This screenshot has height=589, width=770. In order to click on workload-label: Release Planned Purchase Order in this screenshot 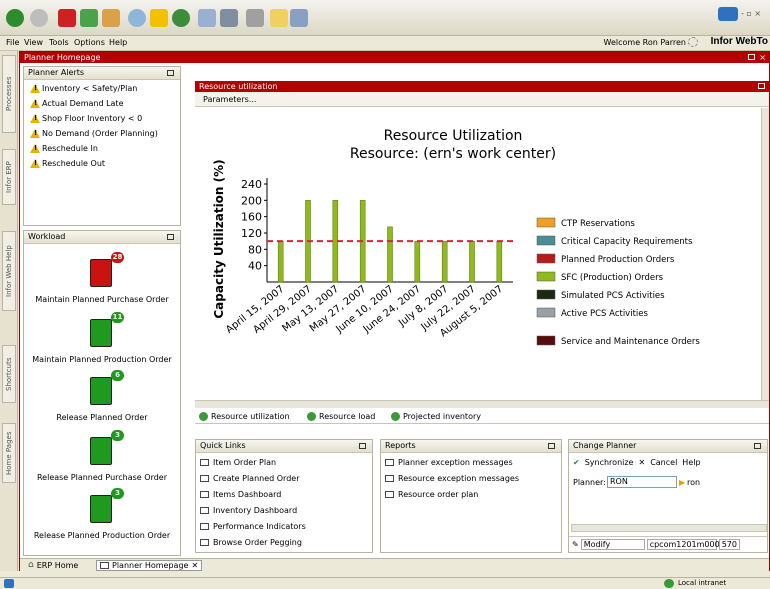, I will do `click(102, 477)`.